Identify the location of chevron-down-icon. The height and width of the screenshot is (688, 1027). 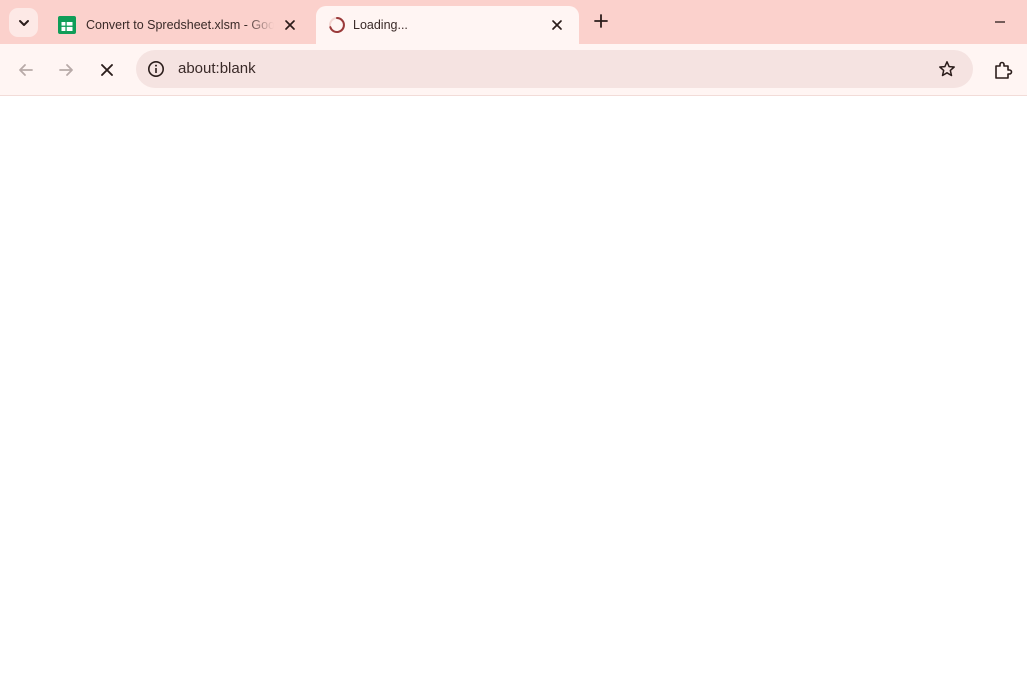
(24, 23).